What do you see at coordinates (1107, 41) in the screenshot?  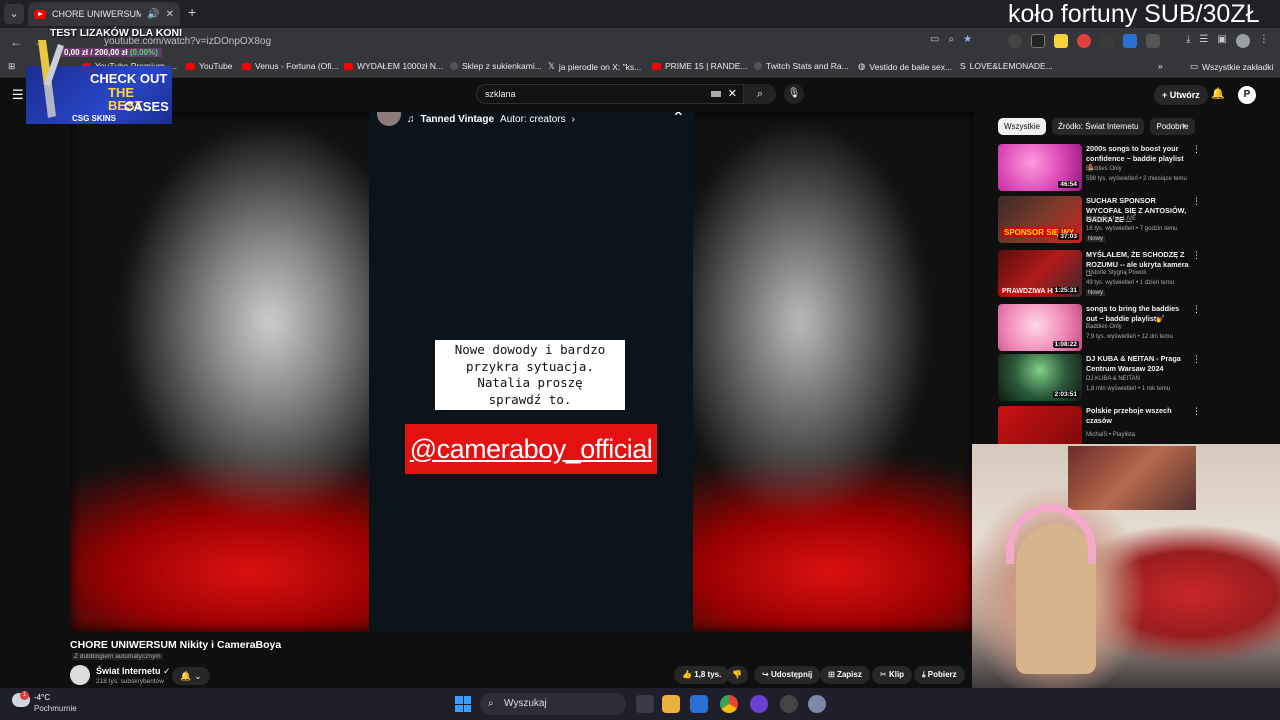 I see `extension-5-icon` at bounding box center [1107, 41].